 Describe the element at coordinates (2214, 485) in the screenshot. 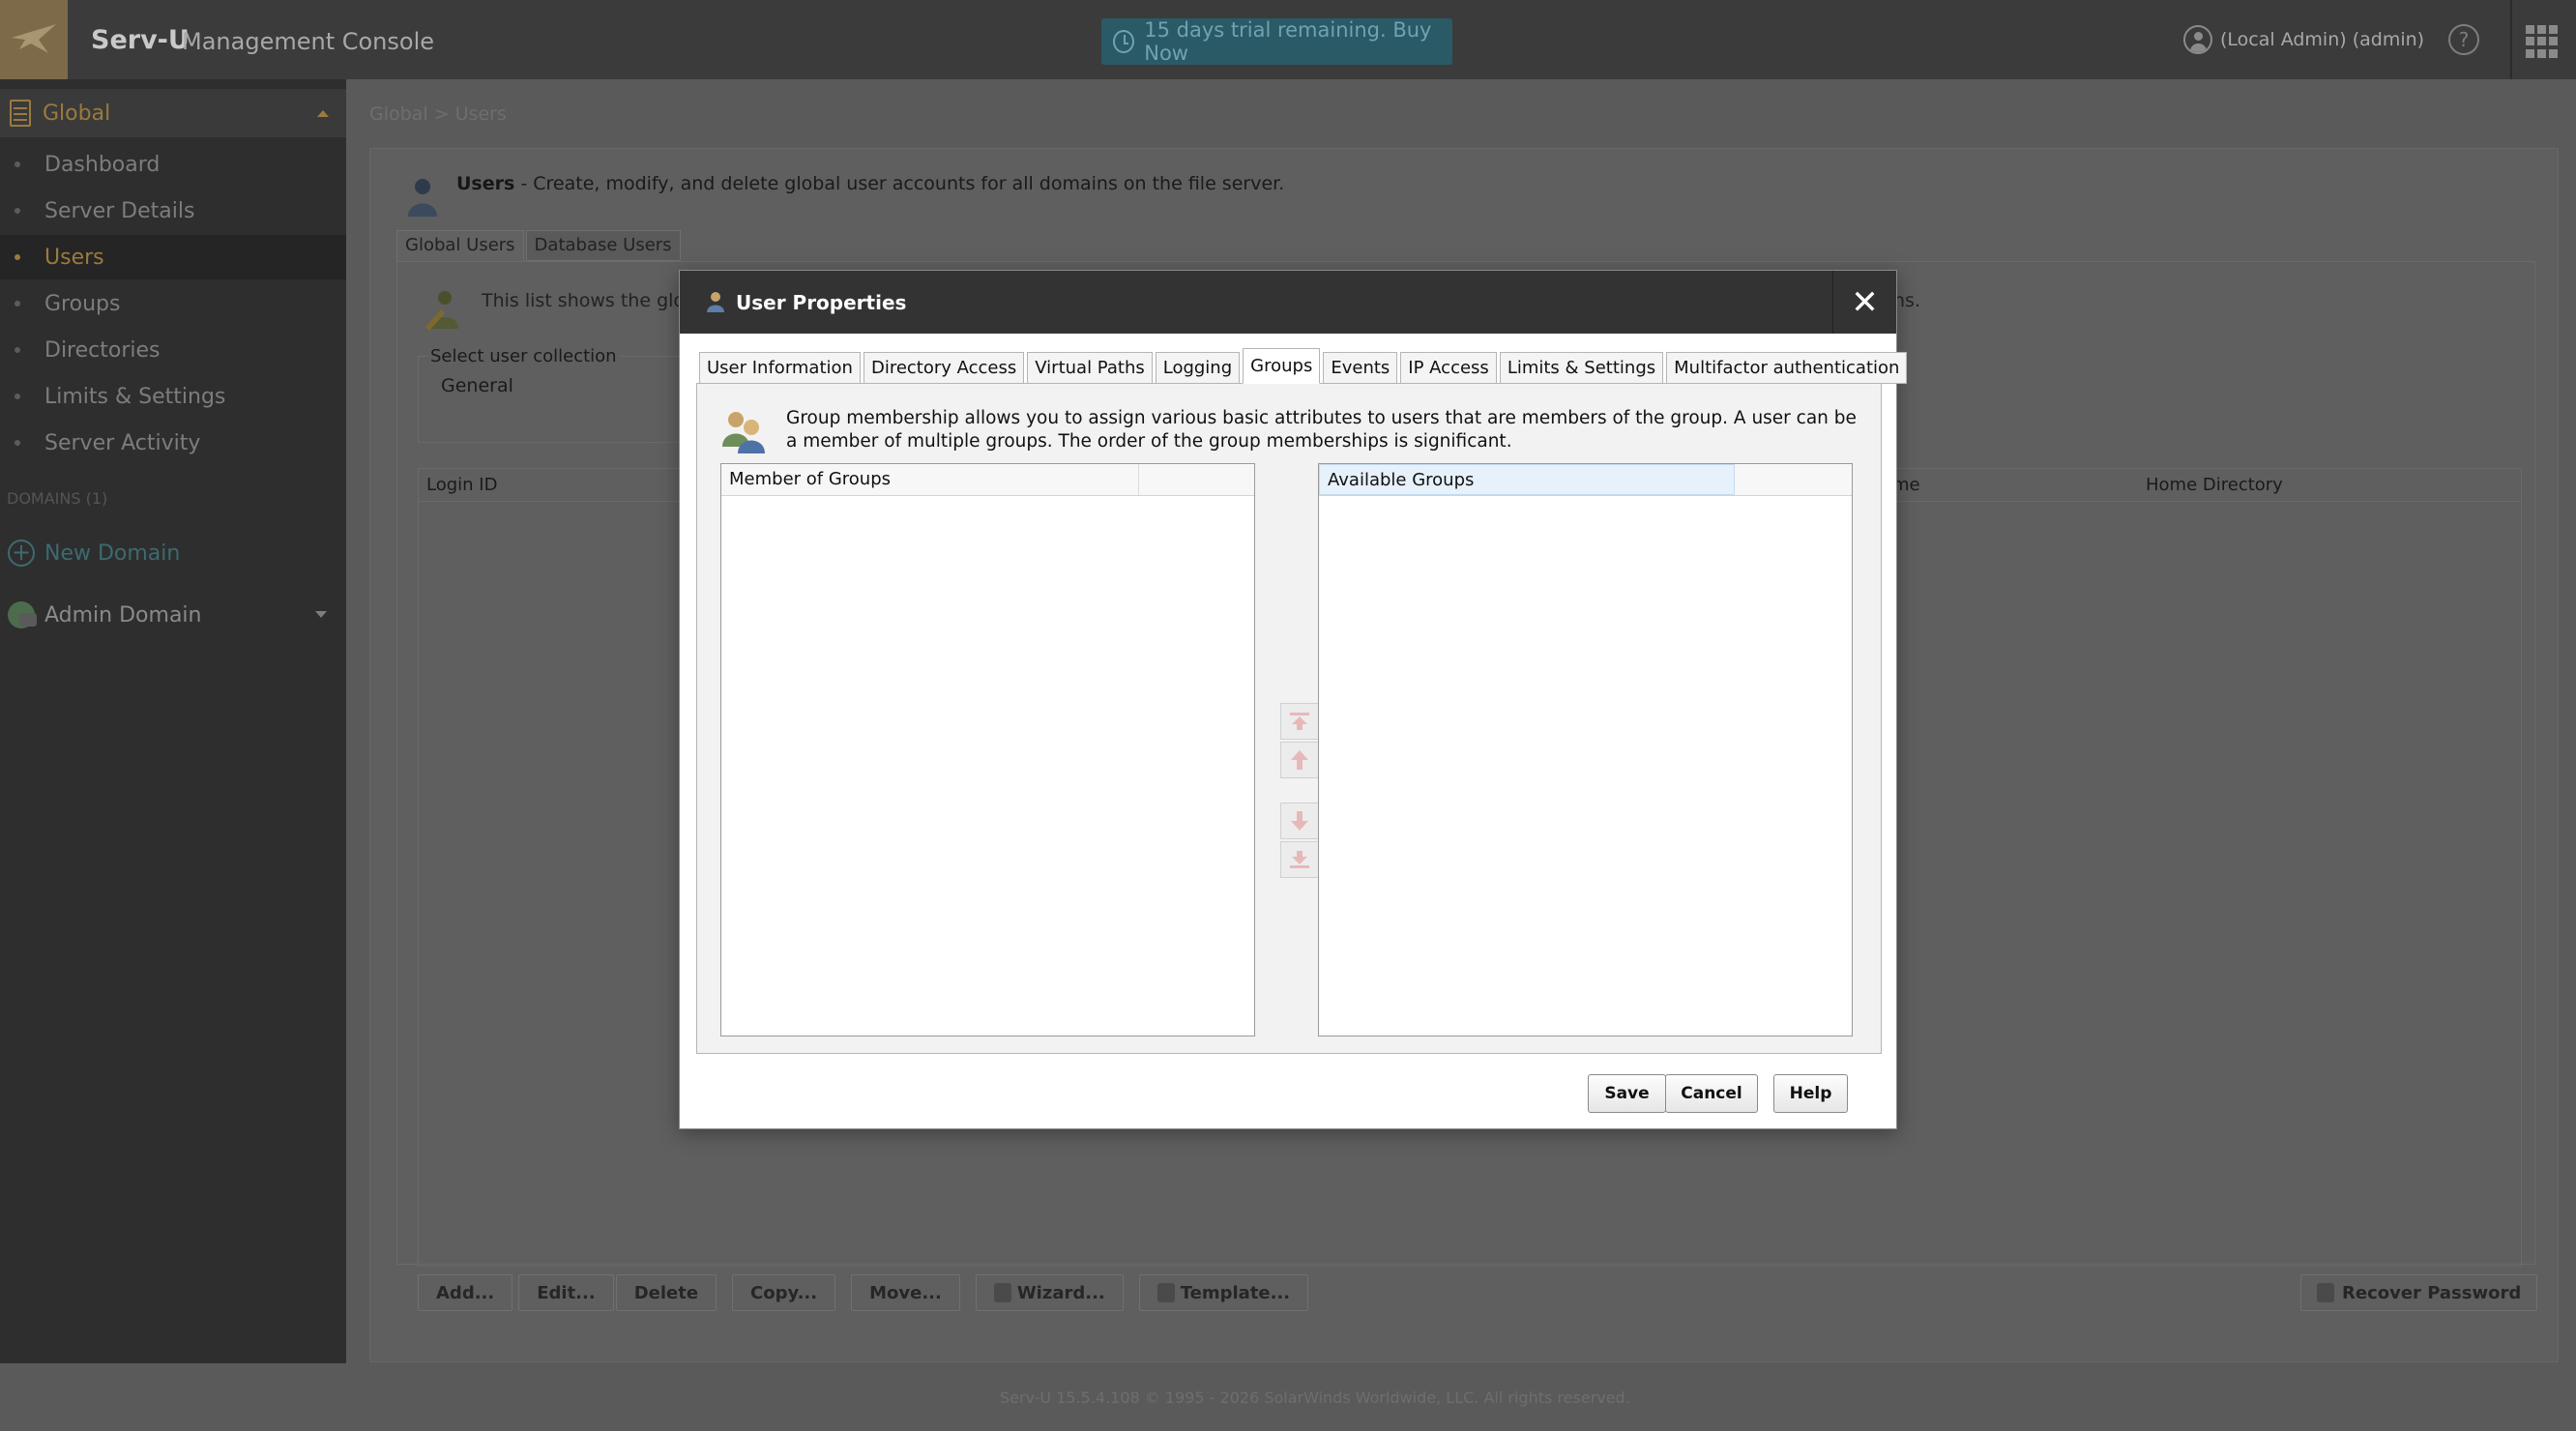

I see `column-home-directory: Home Directory` at that location.